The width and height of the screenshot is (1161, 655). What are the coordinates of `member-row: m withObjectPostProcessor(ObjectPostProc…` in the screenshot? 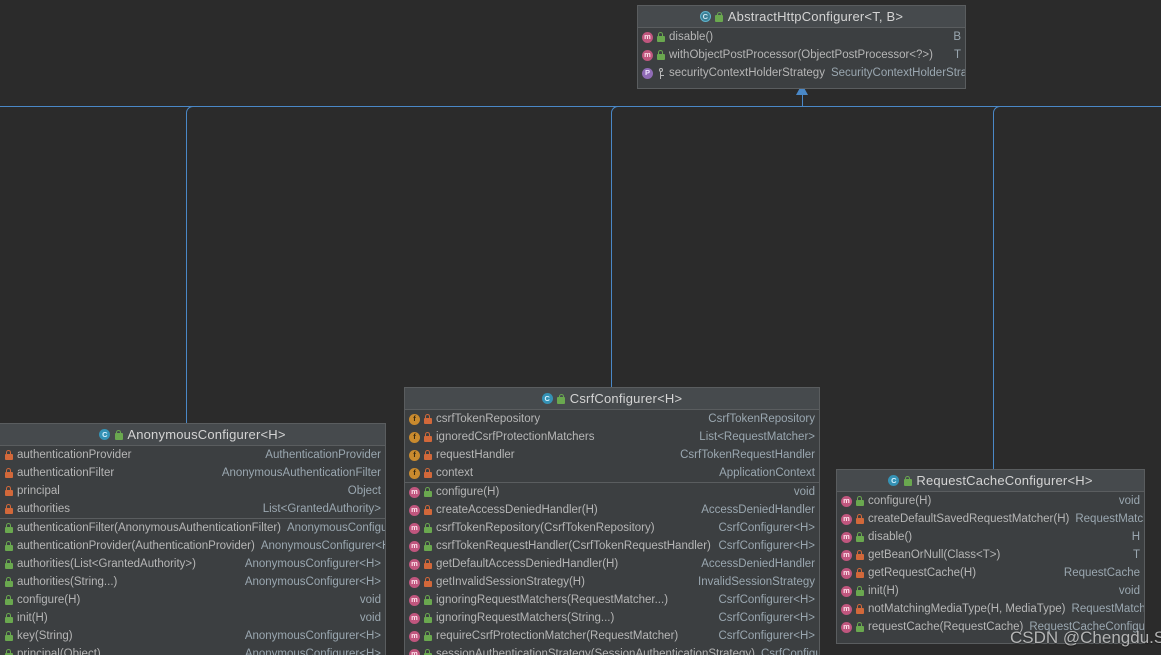 It's located at (801, 55).